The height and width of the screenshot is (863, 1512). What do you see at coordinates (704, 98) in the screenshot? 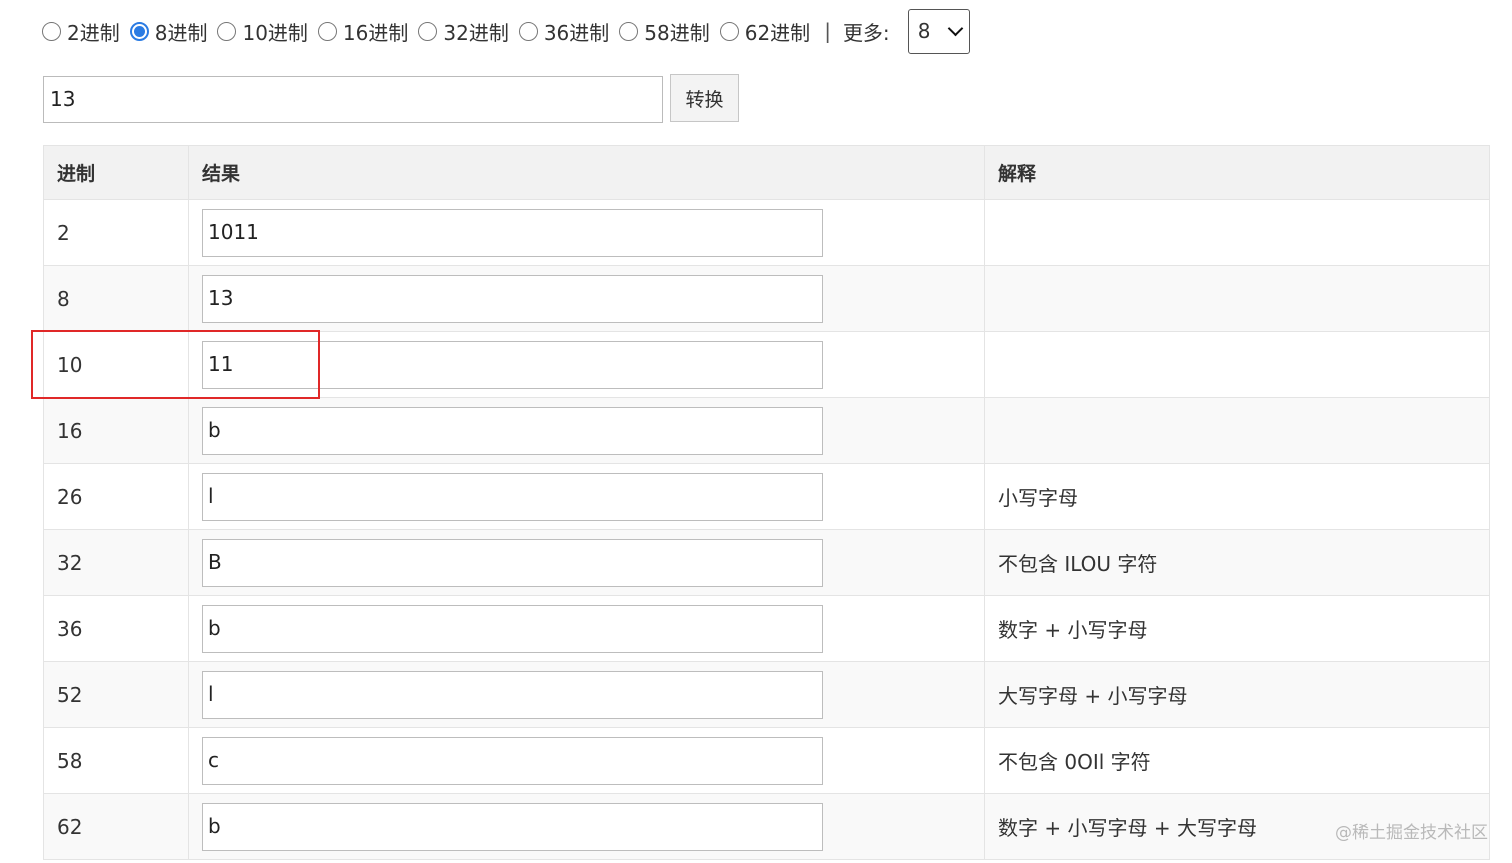
I see `convert-button: 转换` at bounding box center [704, 98].